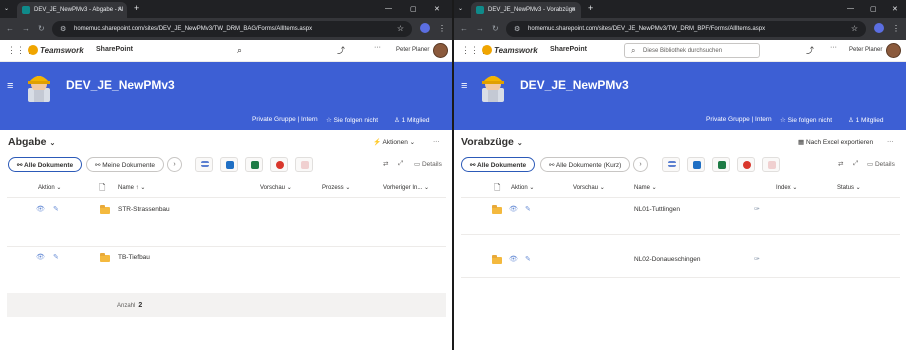  Describe the element at coordinates (406, 187) in the screenshot. I see `column-vorheriger: Vorheriger In... ⌄` at that location.